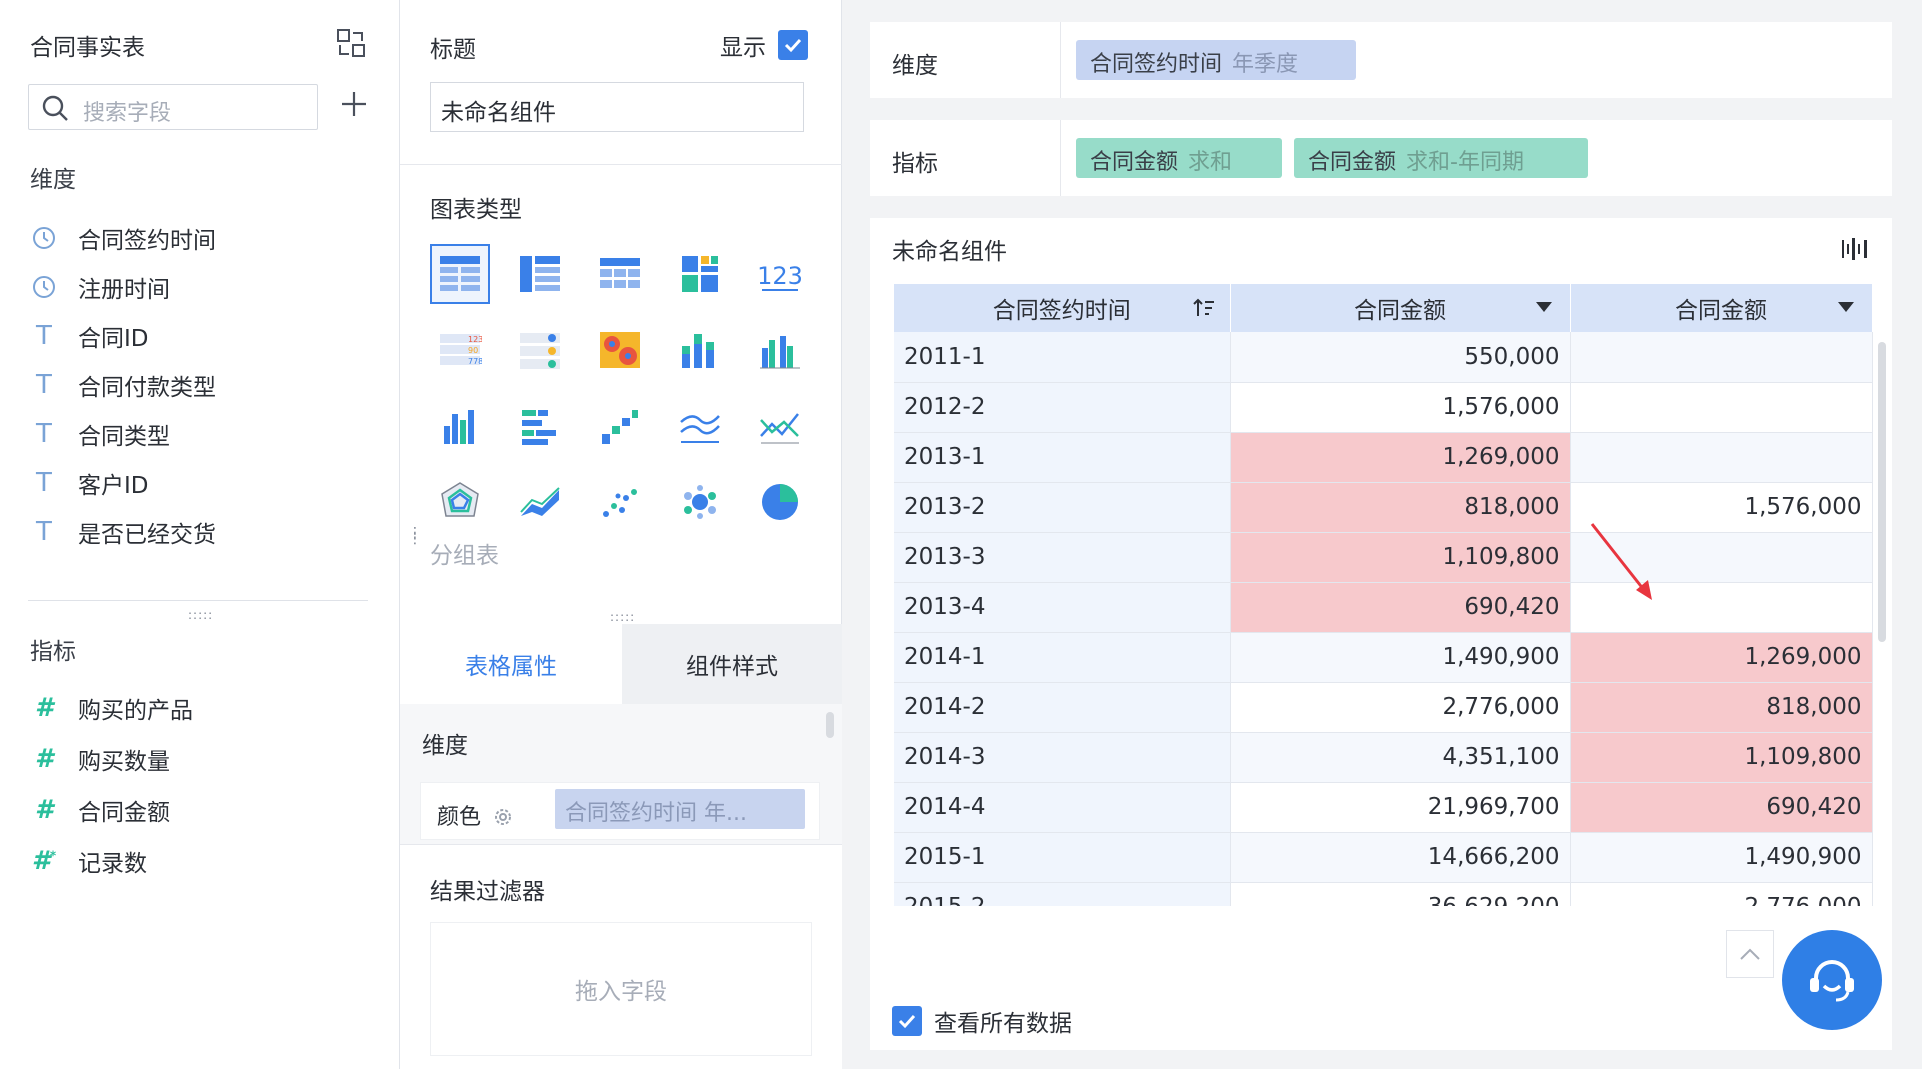 This screenshot has width=1922, height=1069. Describe the element at coordinates (127, 113) in the screenshot. I see `search-placeholder: 搜索字段` at that location.